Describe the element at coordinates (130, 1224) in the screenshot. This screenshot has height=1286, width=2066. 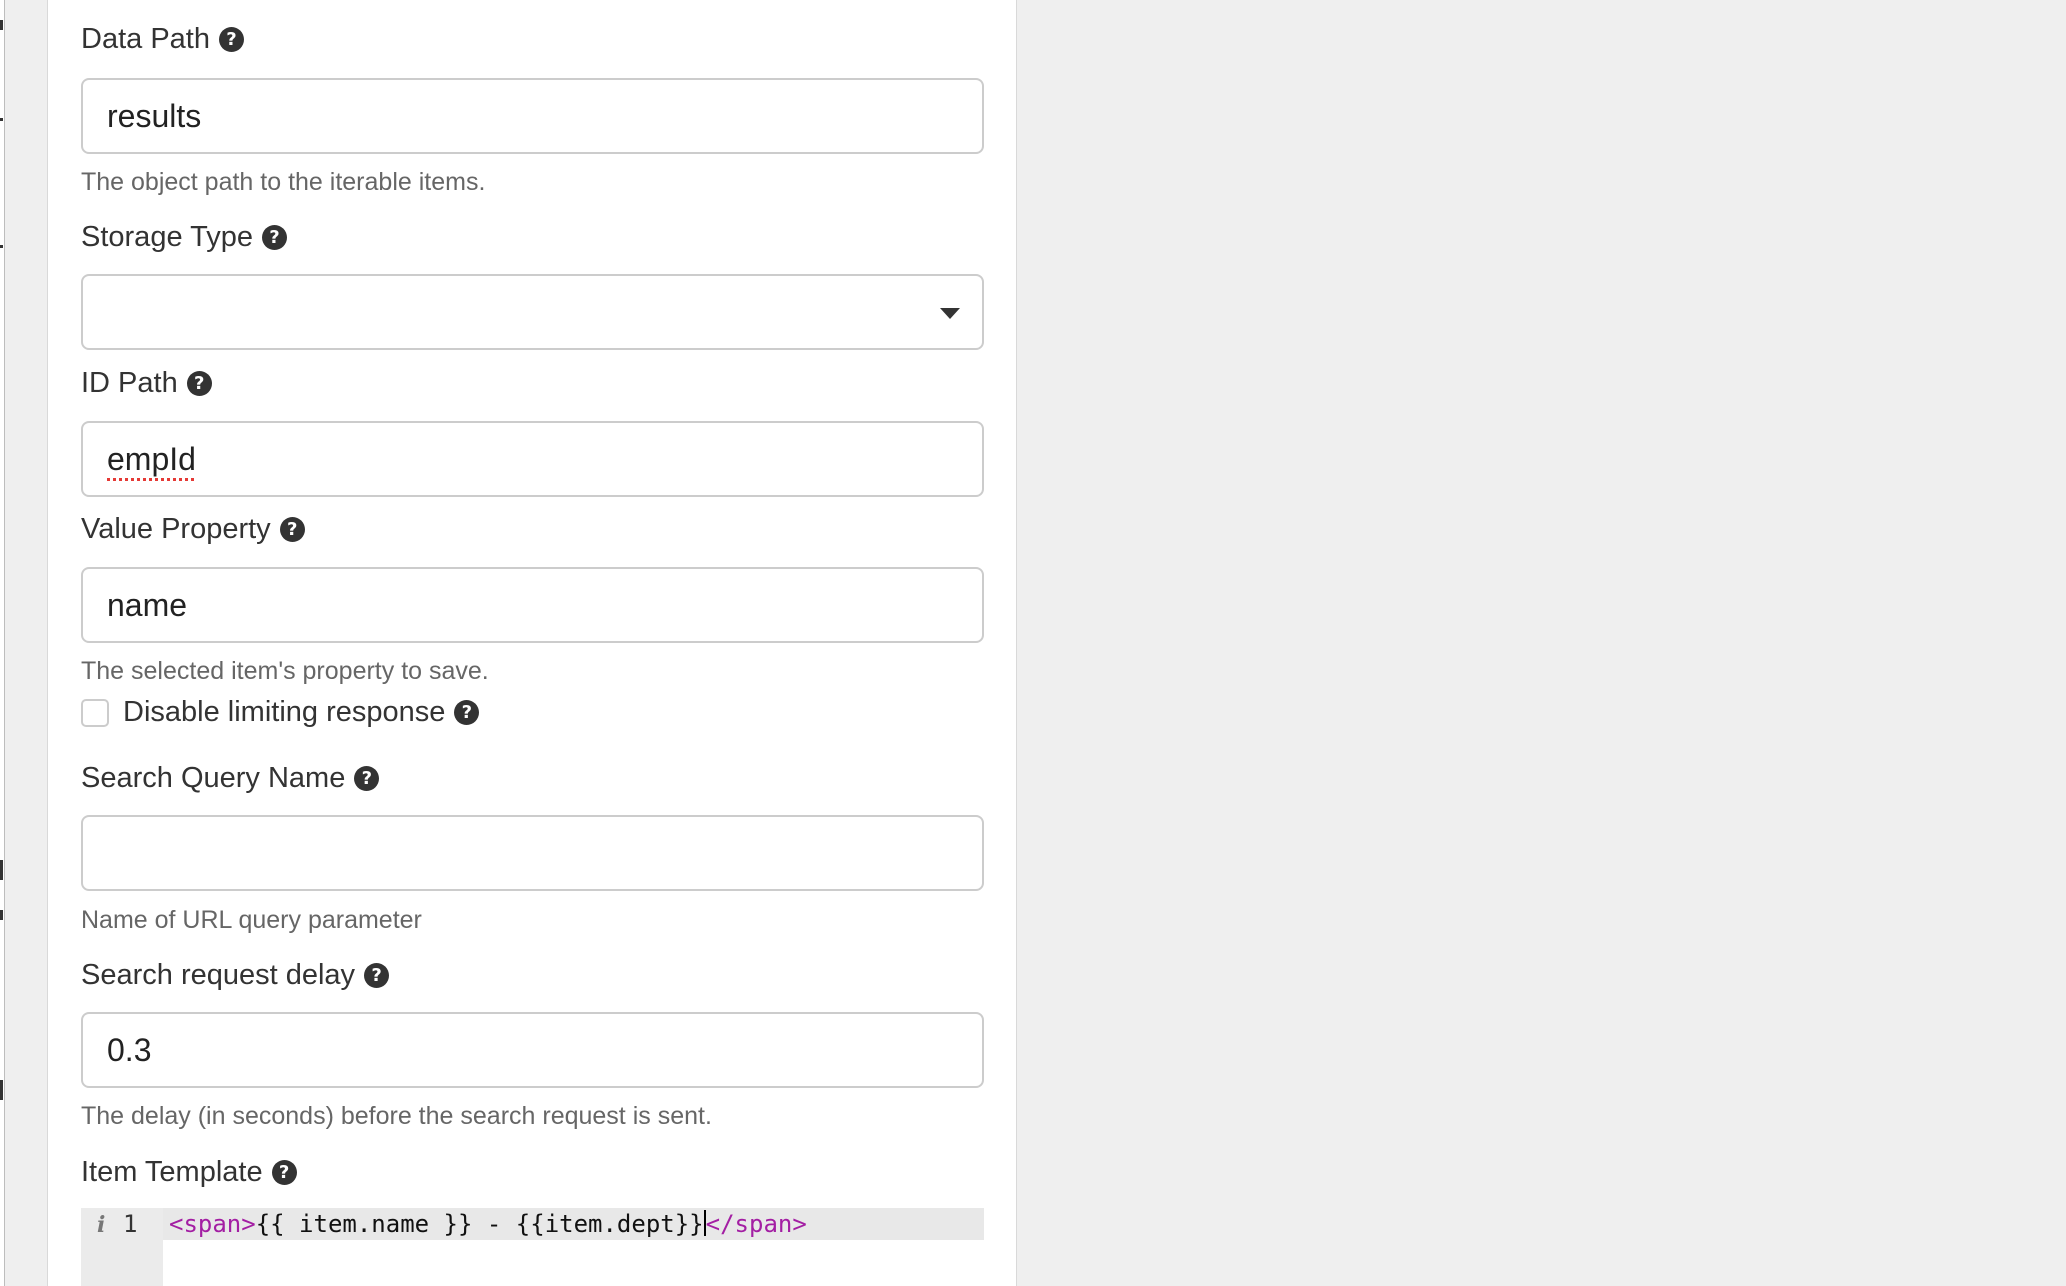
I see `line-number: 1` at that location.